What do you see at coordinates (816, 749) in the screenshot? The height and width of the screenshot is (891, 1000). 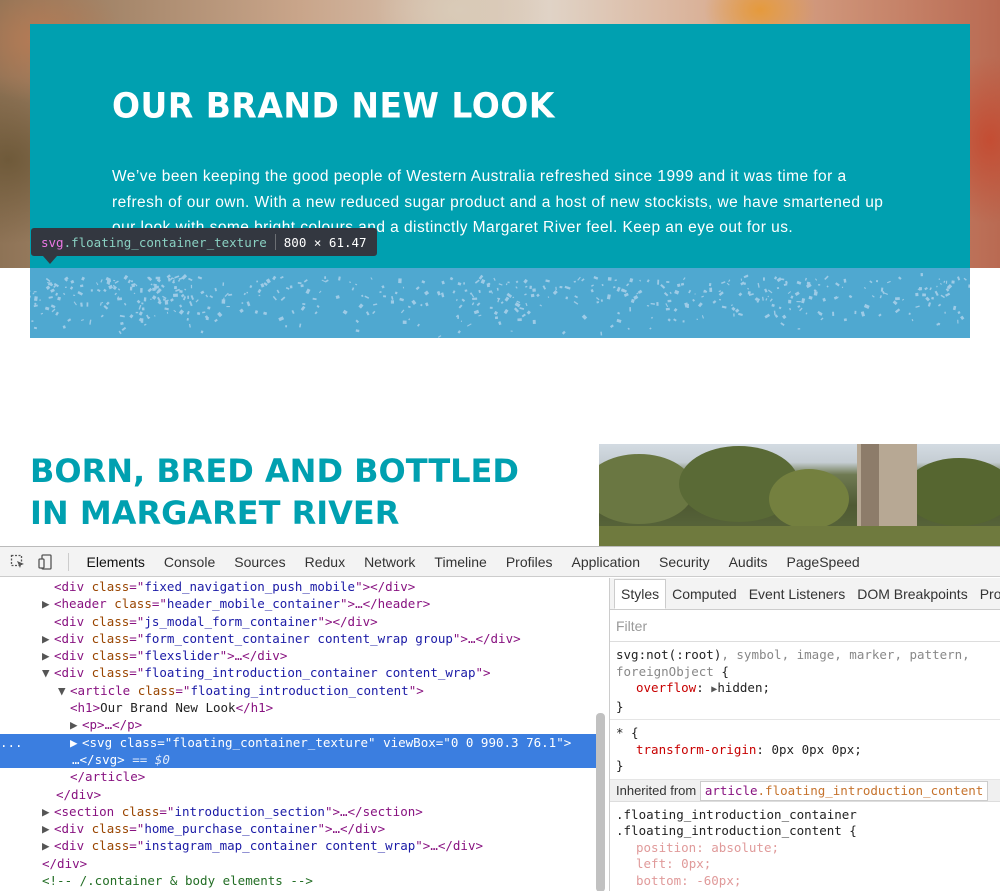 I see `property-value: 0px 0px 0px;` at bounding box center [816, 749].